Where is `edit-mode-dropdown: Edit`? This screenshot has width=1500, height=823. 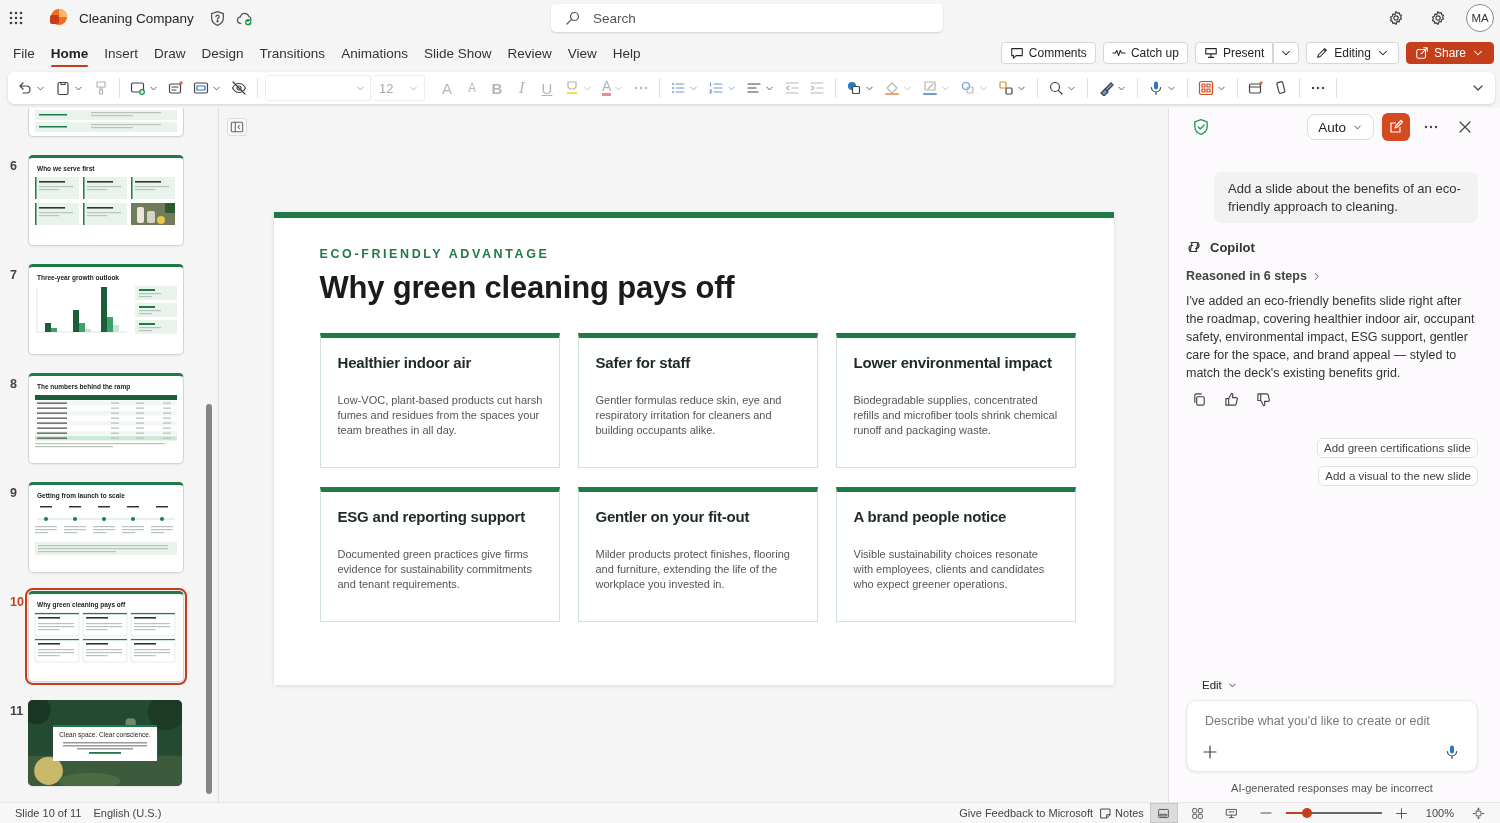 edit-mode-dropdown: Edit is located at coordinates (1220, 685).